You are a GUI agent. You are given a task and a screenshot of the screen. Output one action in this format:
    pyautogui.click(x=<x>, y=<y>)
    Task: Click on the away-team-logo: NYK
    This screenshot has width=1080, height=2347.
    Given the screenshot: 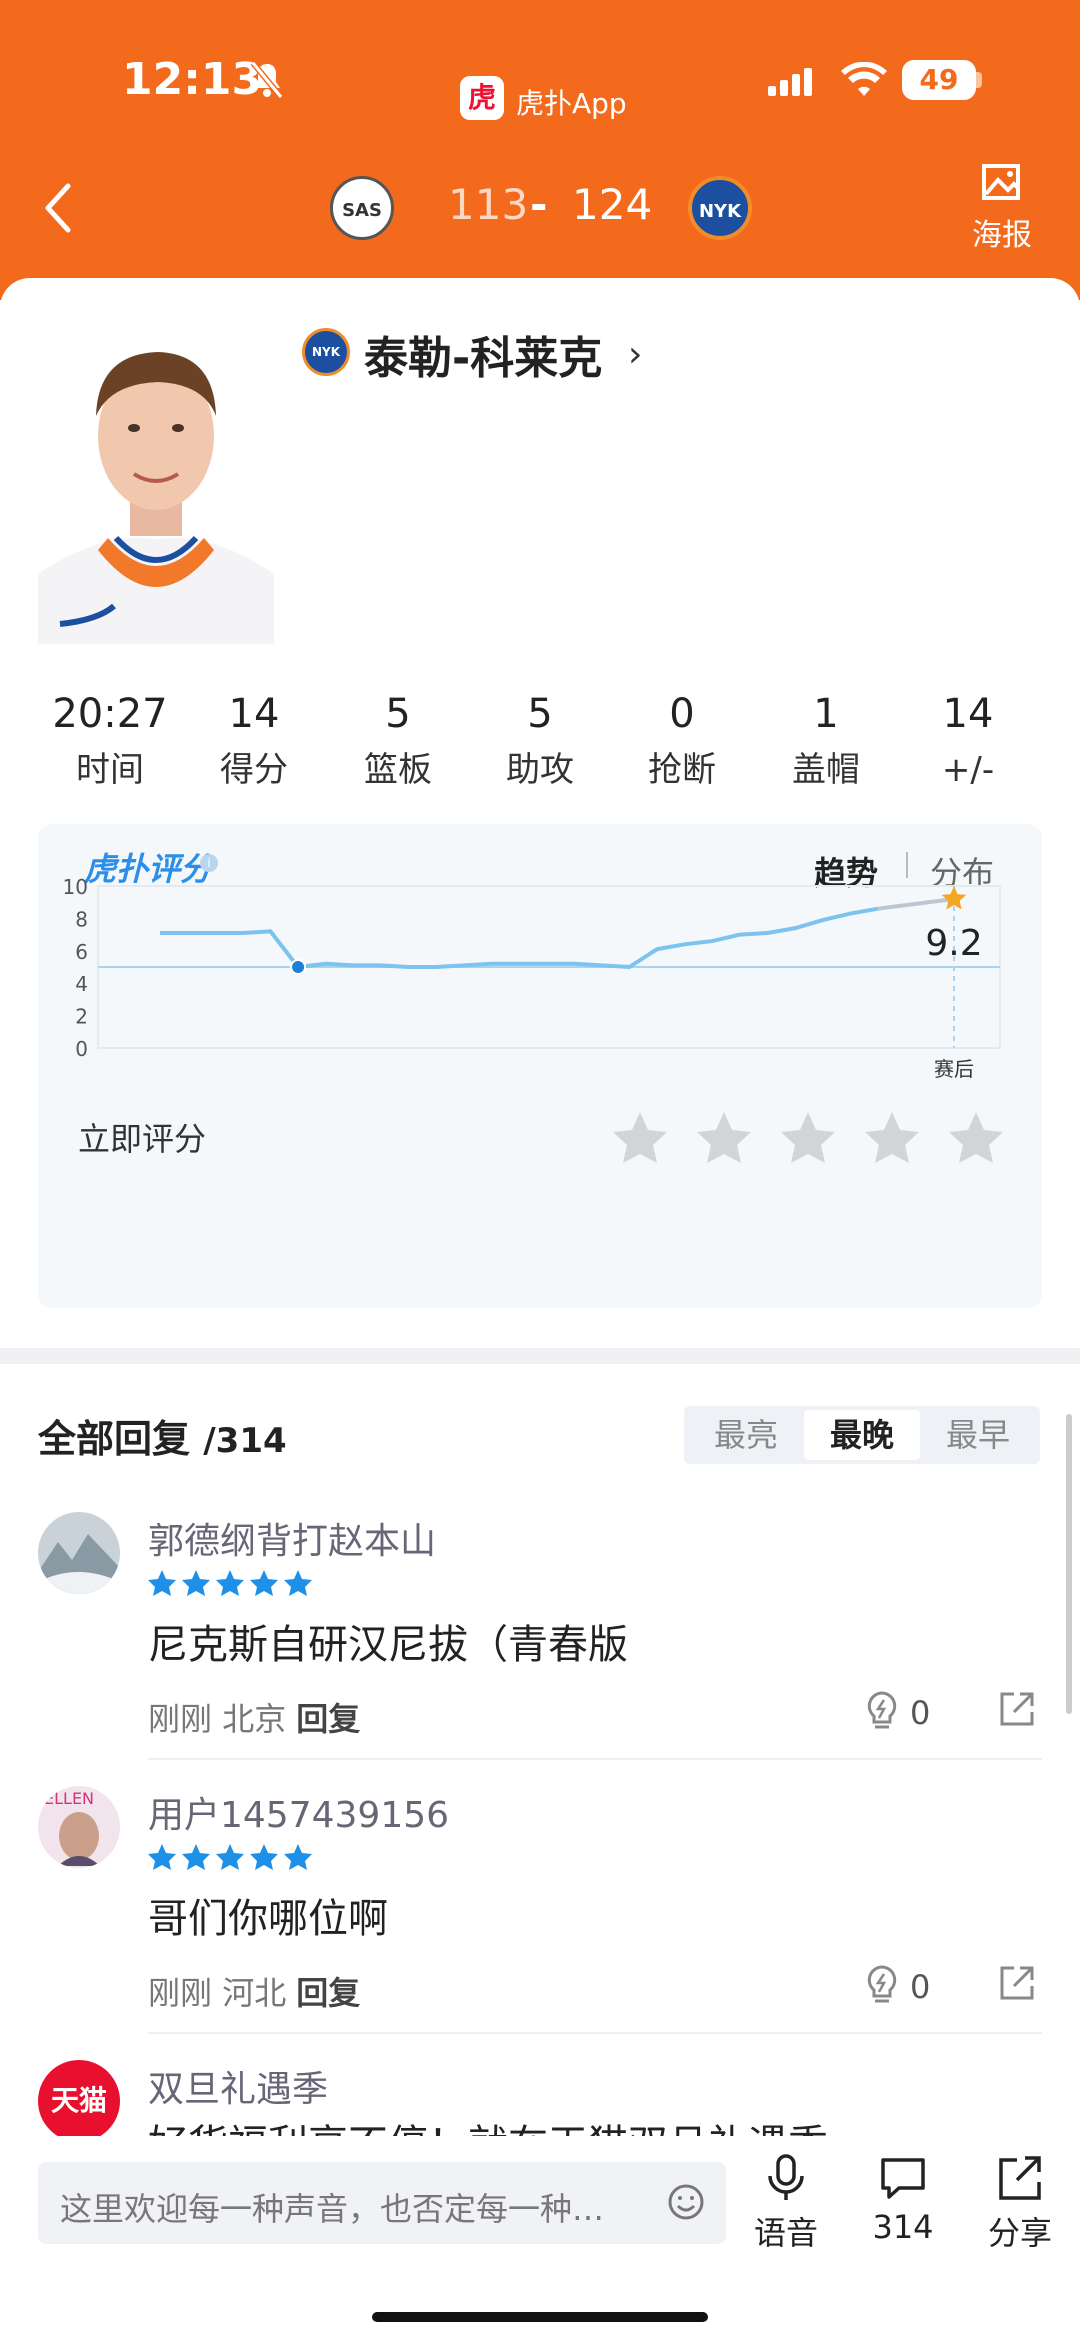 What is the action you would take?
    pyautogui.click(x=720, y=208)
    